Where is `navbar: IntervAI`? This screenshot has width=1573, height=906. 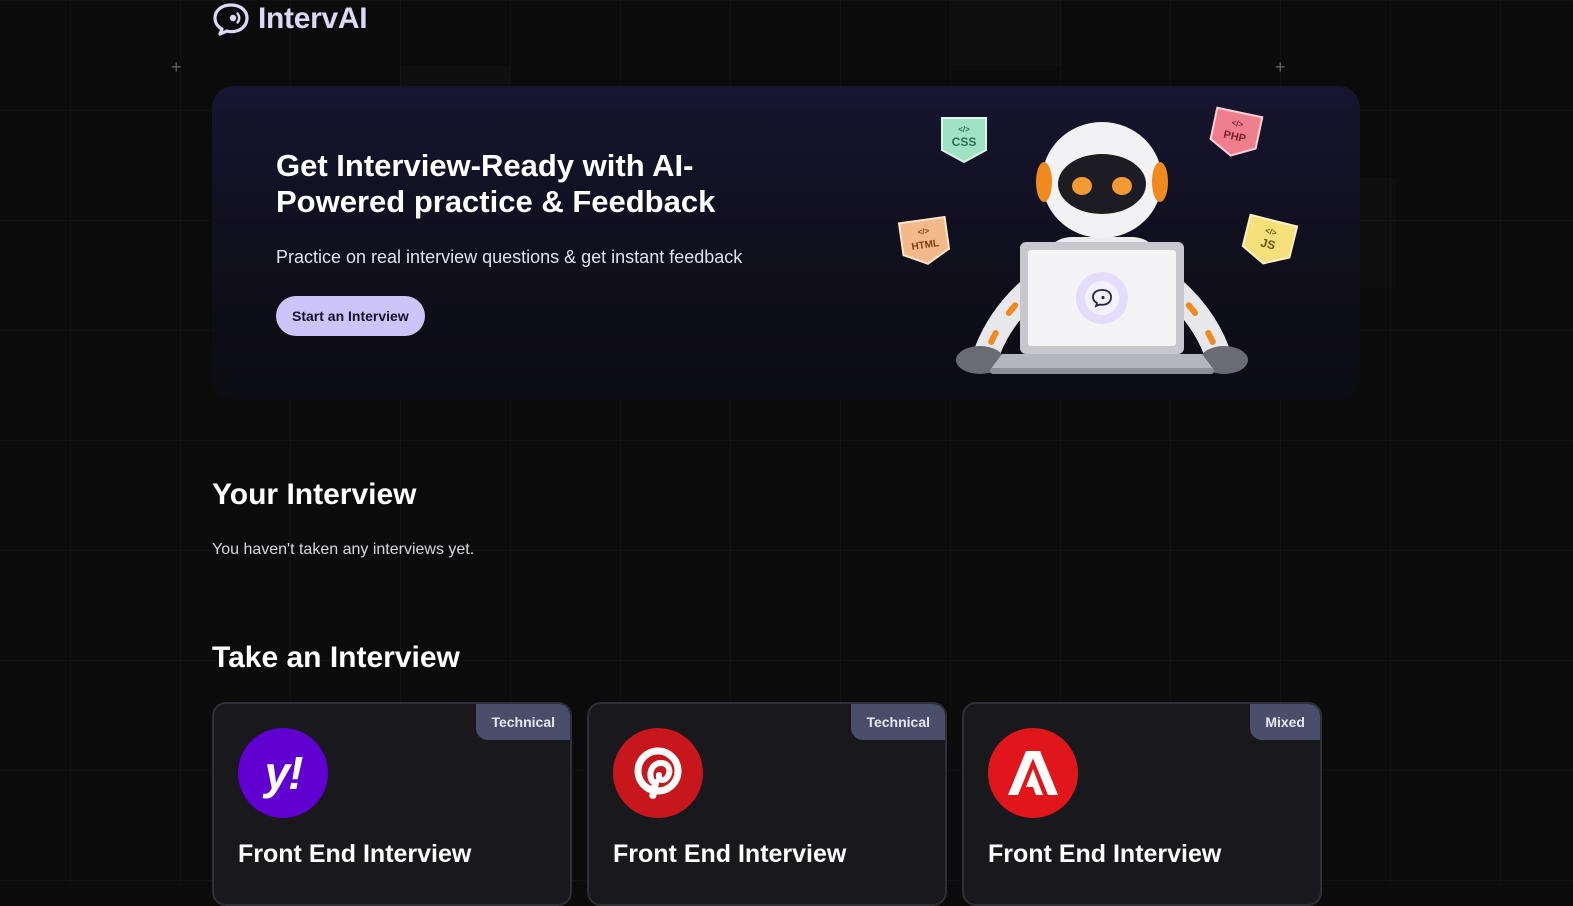 navbar: IntervAI is located at coordinates (290, 19).